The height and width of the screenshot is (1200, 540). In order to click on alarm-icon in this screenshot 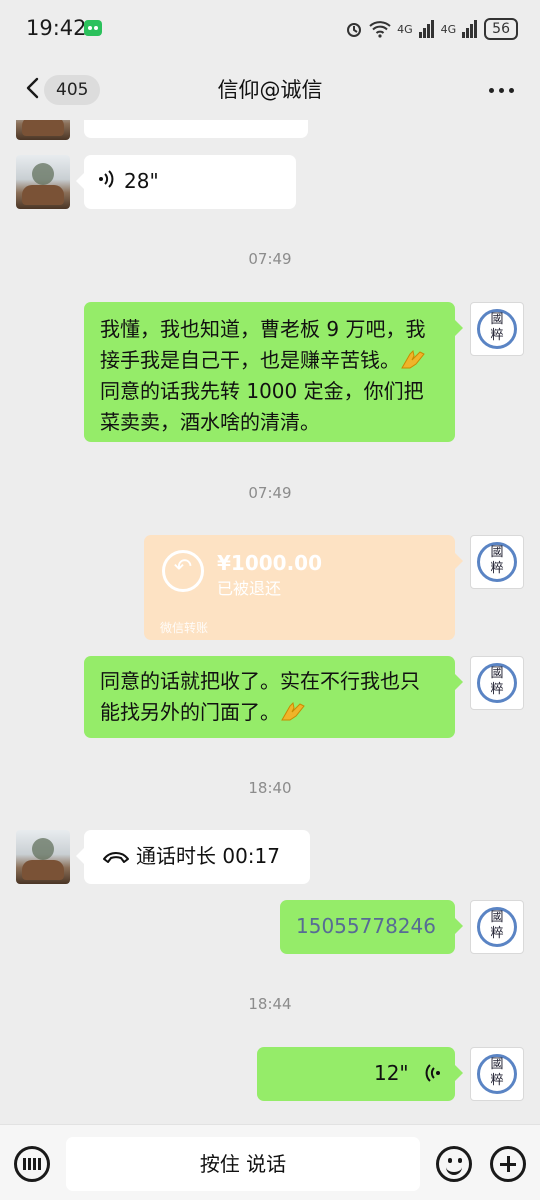, I will do `click(354, 30)`.